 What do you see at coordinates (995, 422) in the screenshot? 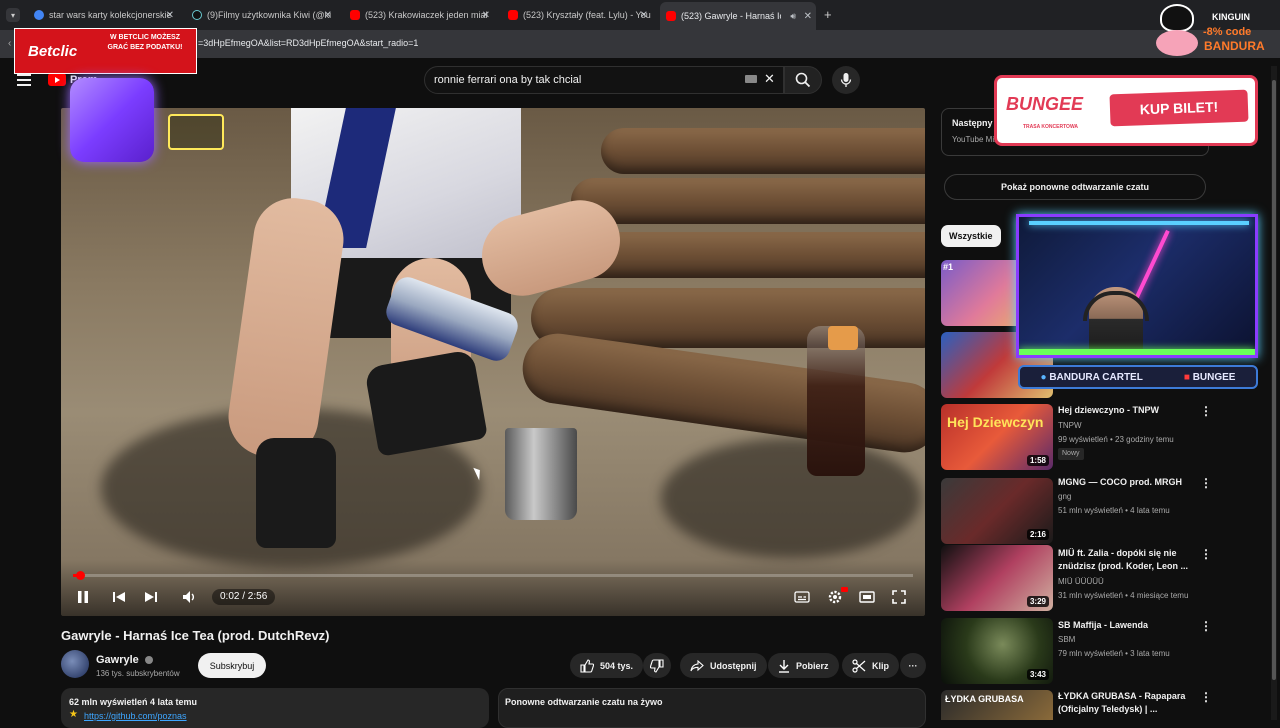
I see `thumbnail-caption: Hej Dziewczyn` at bounding box center [995, 422].